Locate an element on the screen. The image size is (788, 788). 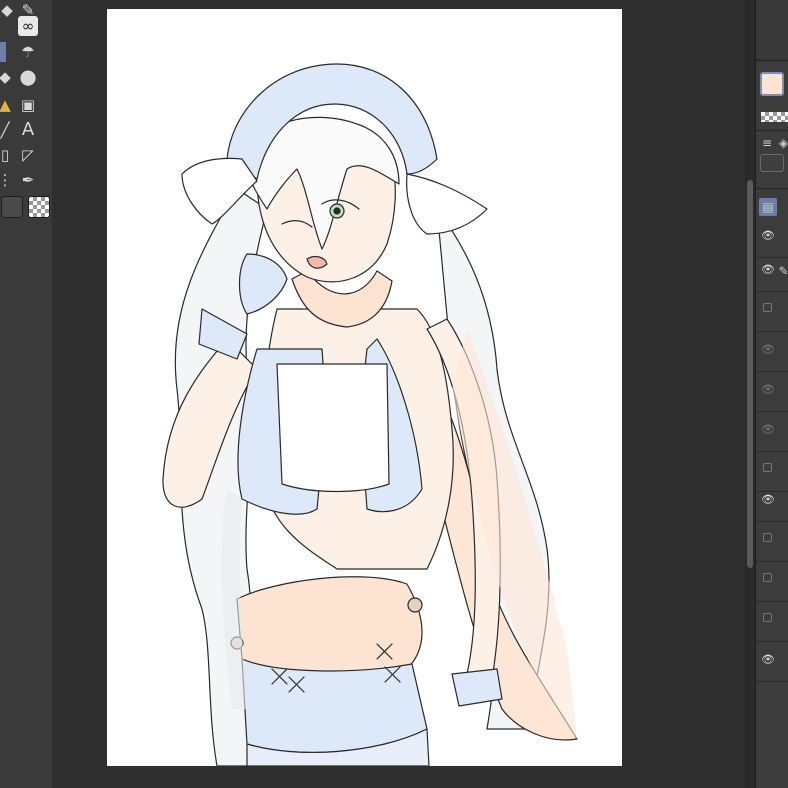
right-panel: ≡ ◈ ▤ 👁 👁 ✎ 👁 👁 👁 👁 👁 is located at coordinates (771, 394).